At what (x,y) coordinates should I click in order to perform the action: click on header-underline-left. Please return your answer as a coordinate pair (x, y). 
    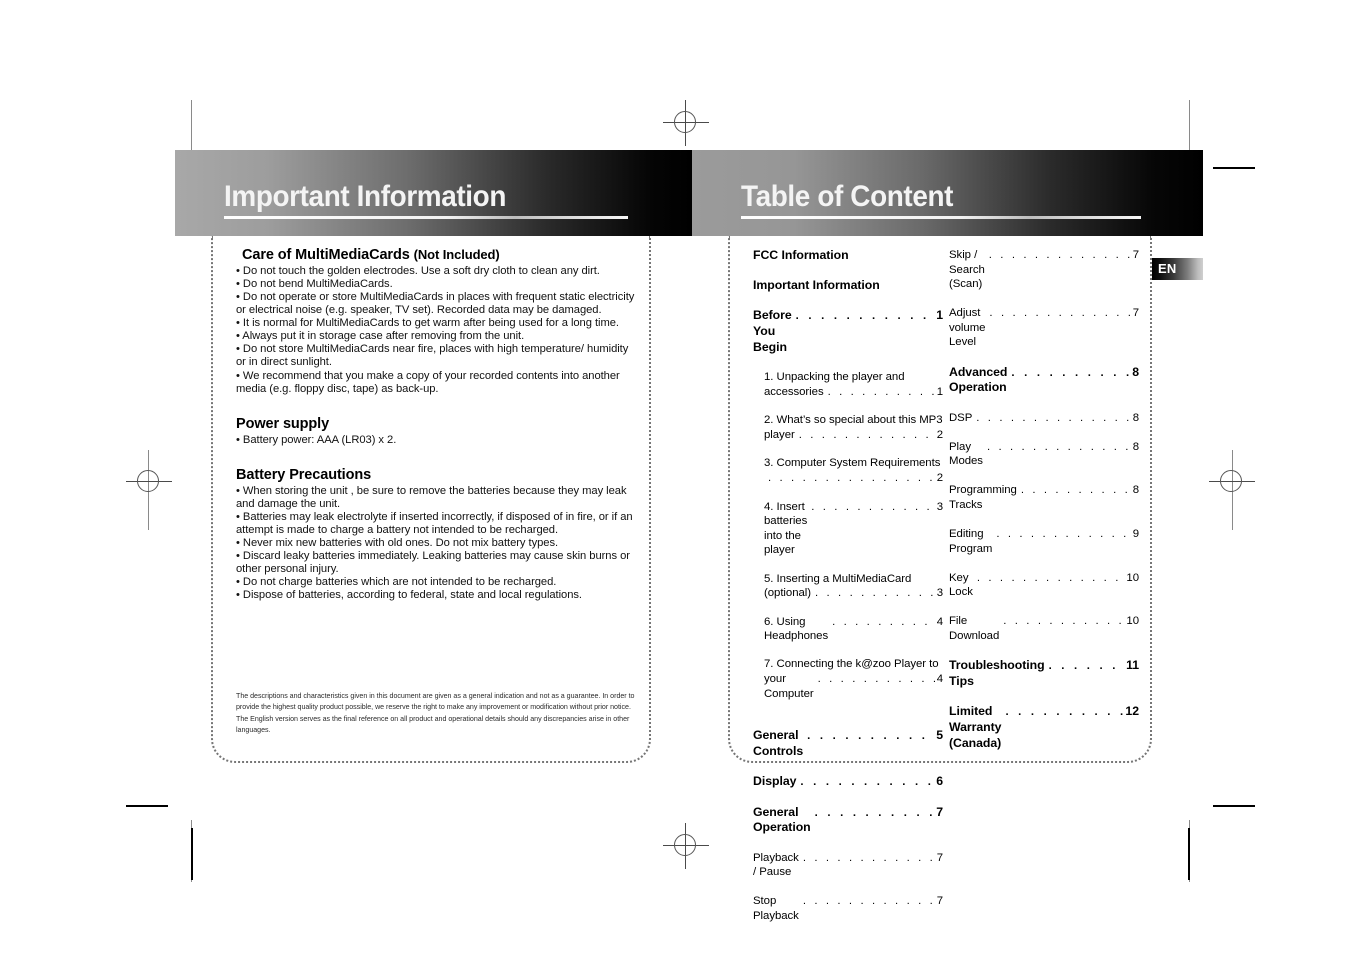
    Looking at the image, I should click on (426, 217).